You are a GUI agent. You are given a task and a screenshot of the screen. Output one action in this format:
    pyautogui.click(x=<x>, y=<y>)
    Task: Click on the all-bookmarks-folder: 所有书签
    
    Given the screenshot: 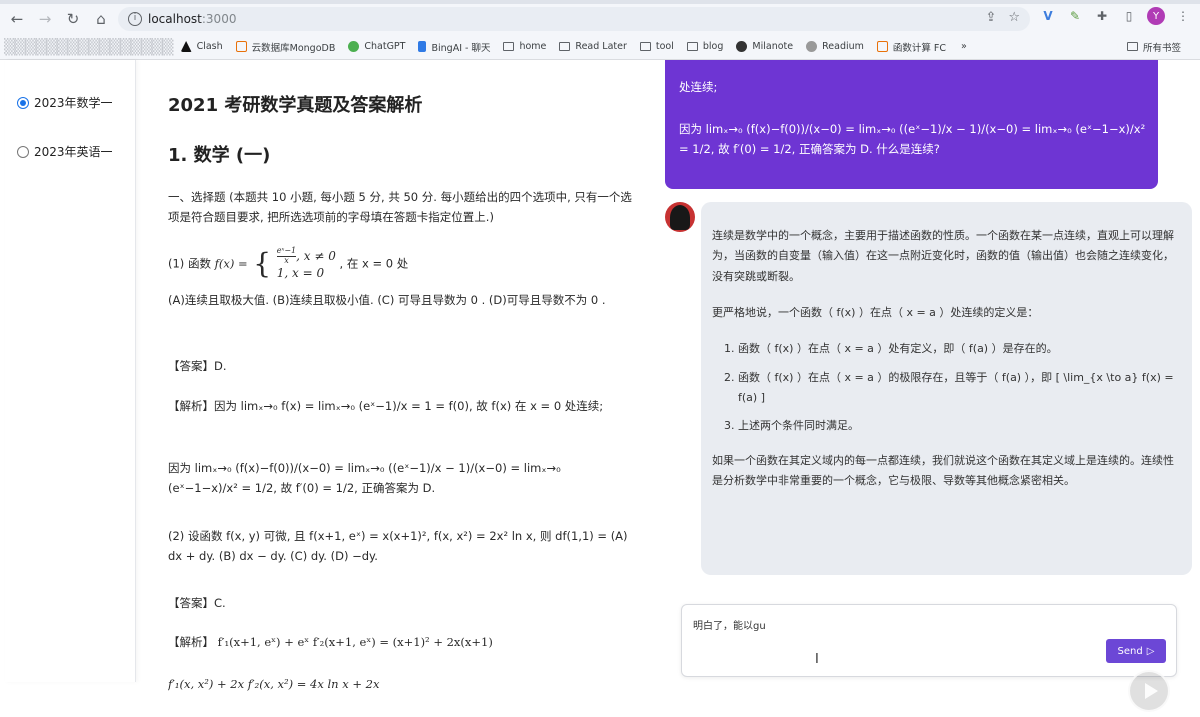 What is the action you would take?
    pyautogui.click(x=1153, y=47)
    